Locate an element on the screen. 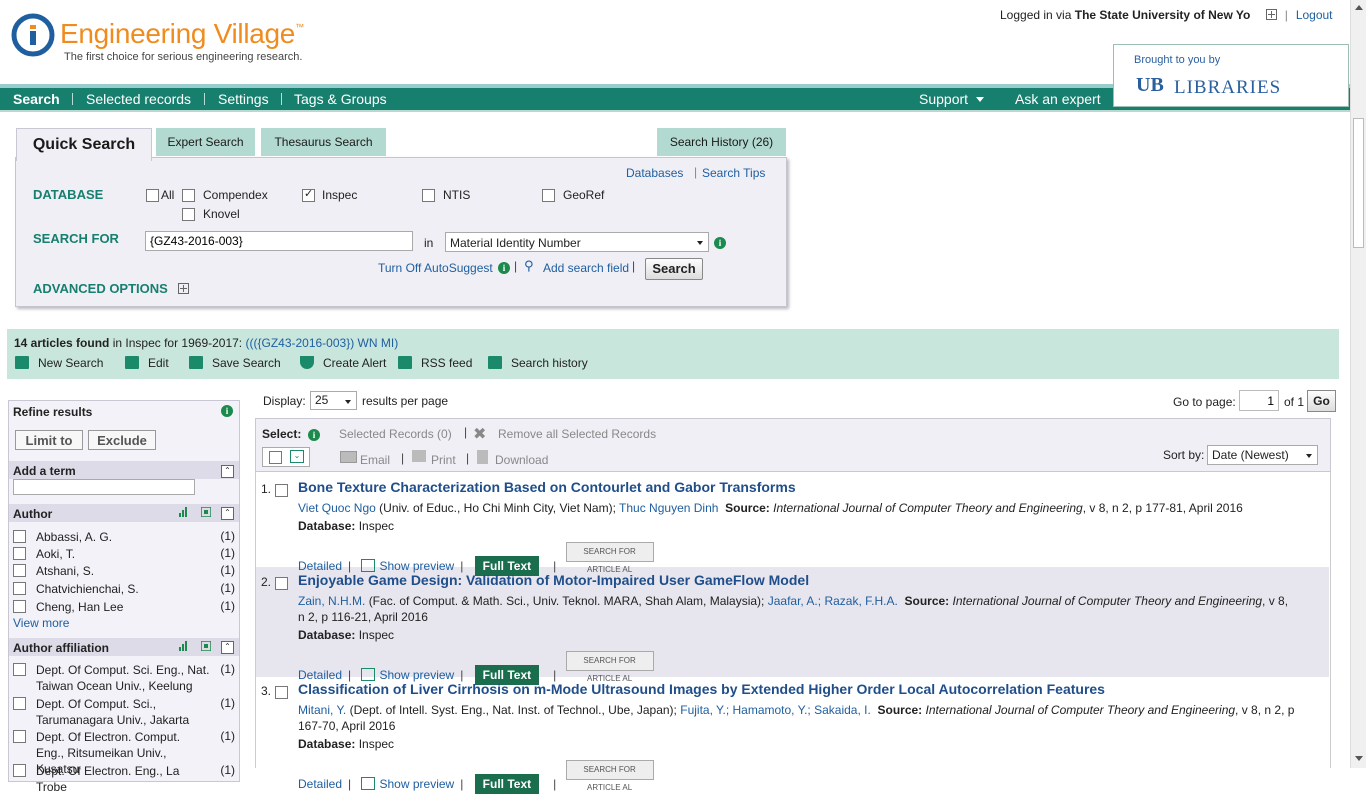 The image size is (1366, 797). nav-ask-expert: Ask an expert is located at coordinates (1058, 99).